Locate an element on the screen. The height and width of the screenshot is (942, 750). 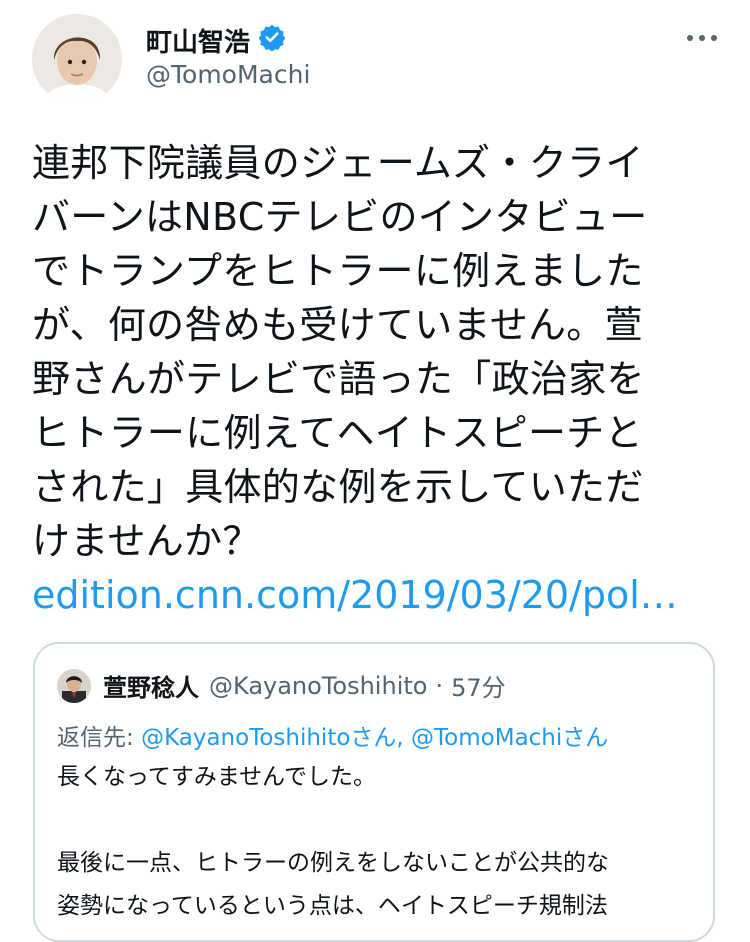
quoted-time: 57分 is located at coordinates (478, 688).